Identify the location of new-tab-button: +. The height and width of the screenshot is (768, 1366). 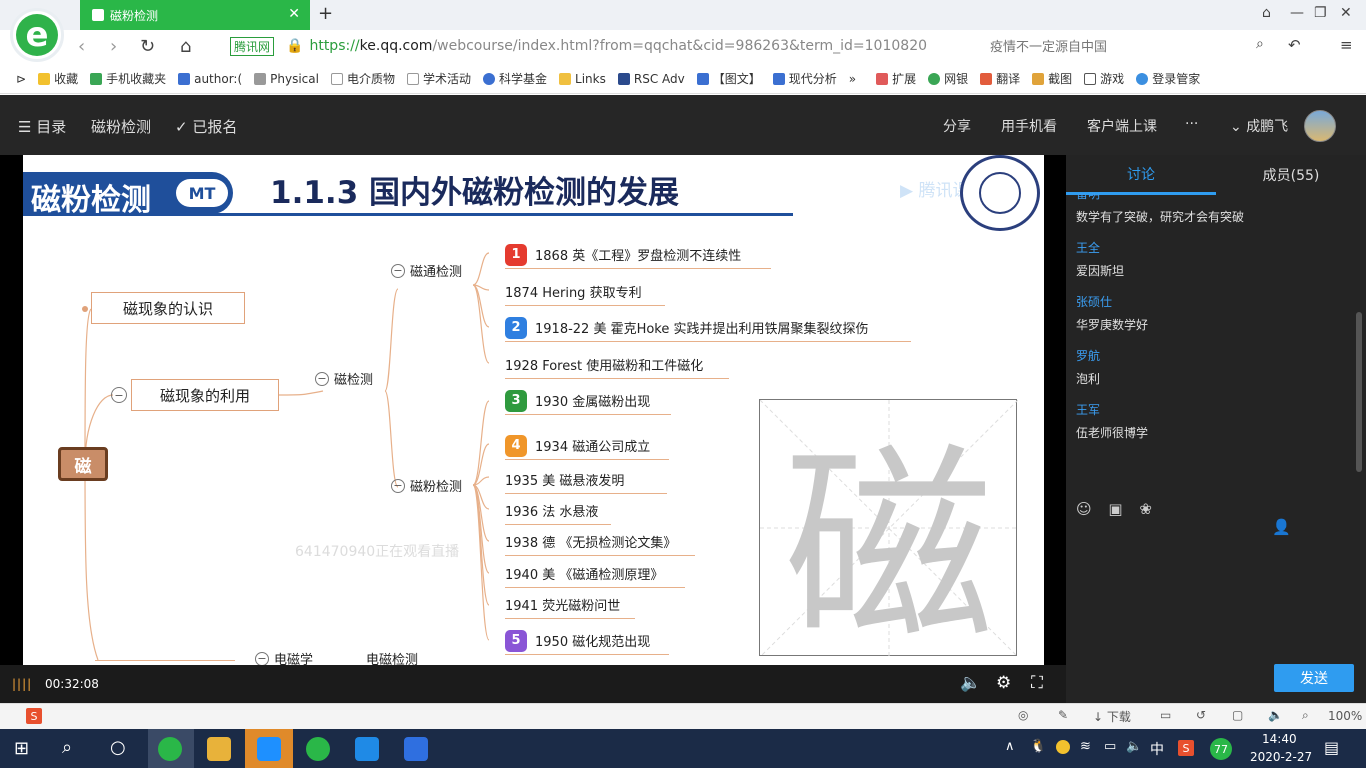
(325, 13).